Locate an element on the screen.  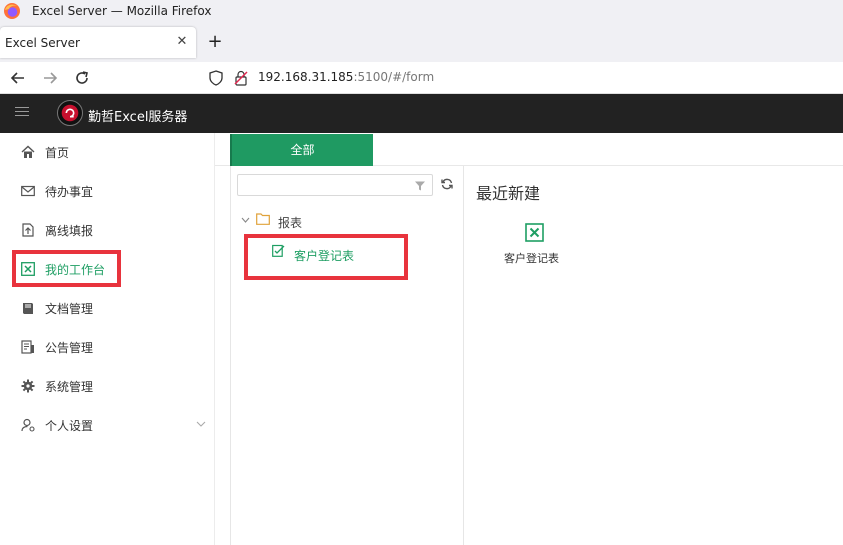
app-header: 勤哲Excel服务器 is located at coordinates (421, 113).